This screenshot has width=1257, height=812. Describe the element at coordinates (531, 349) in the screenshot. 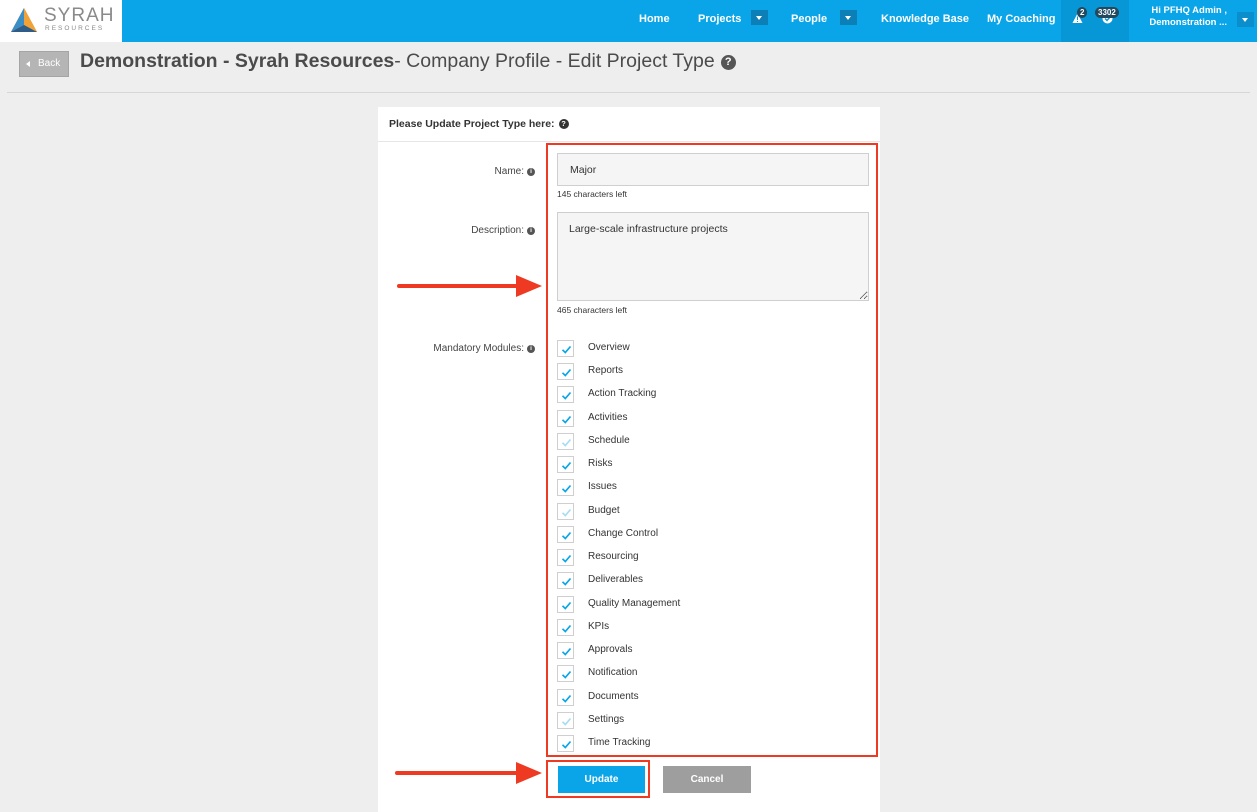

I see `modules-info-icon: i` at that location.